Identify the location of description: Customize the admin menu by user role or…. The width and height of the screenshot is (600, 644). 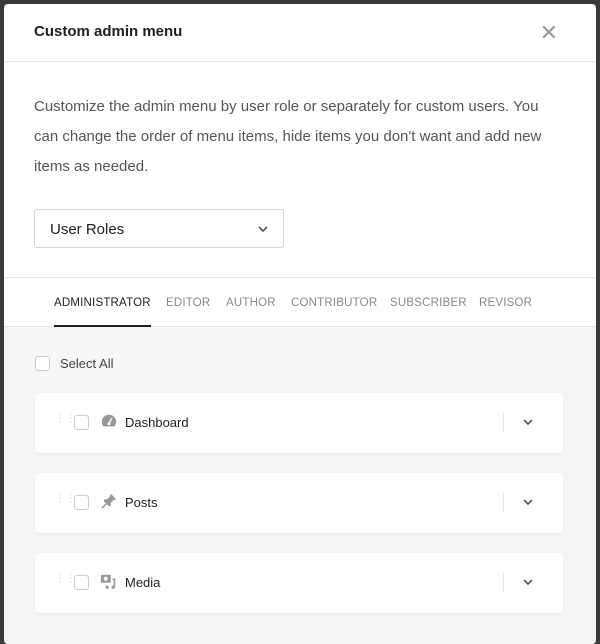
(288, 136).